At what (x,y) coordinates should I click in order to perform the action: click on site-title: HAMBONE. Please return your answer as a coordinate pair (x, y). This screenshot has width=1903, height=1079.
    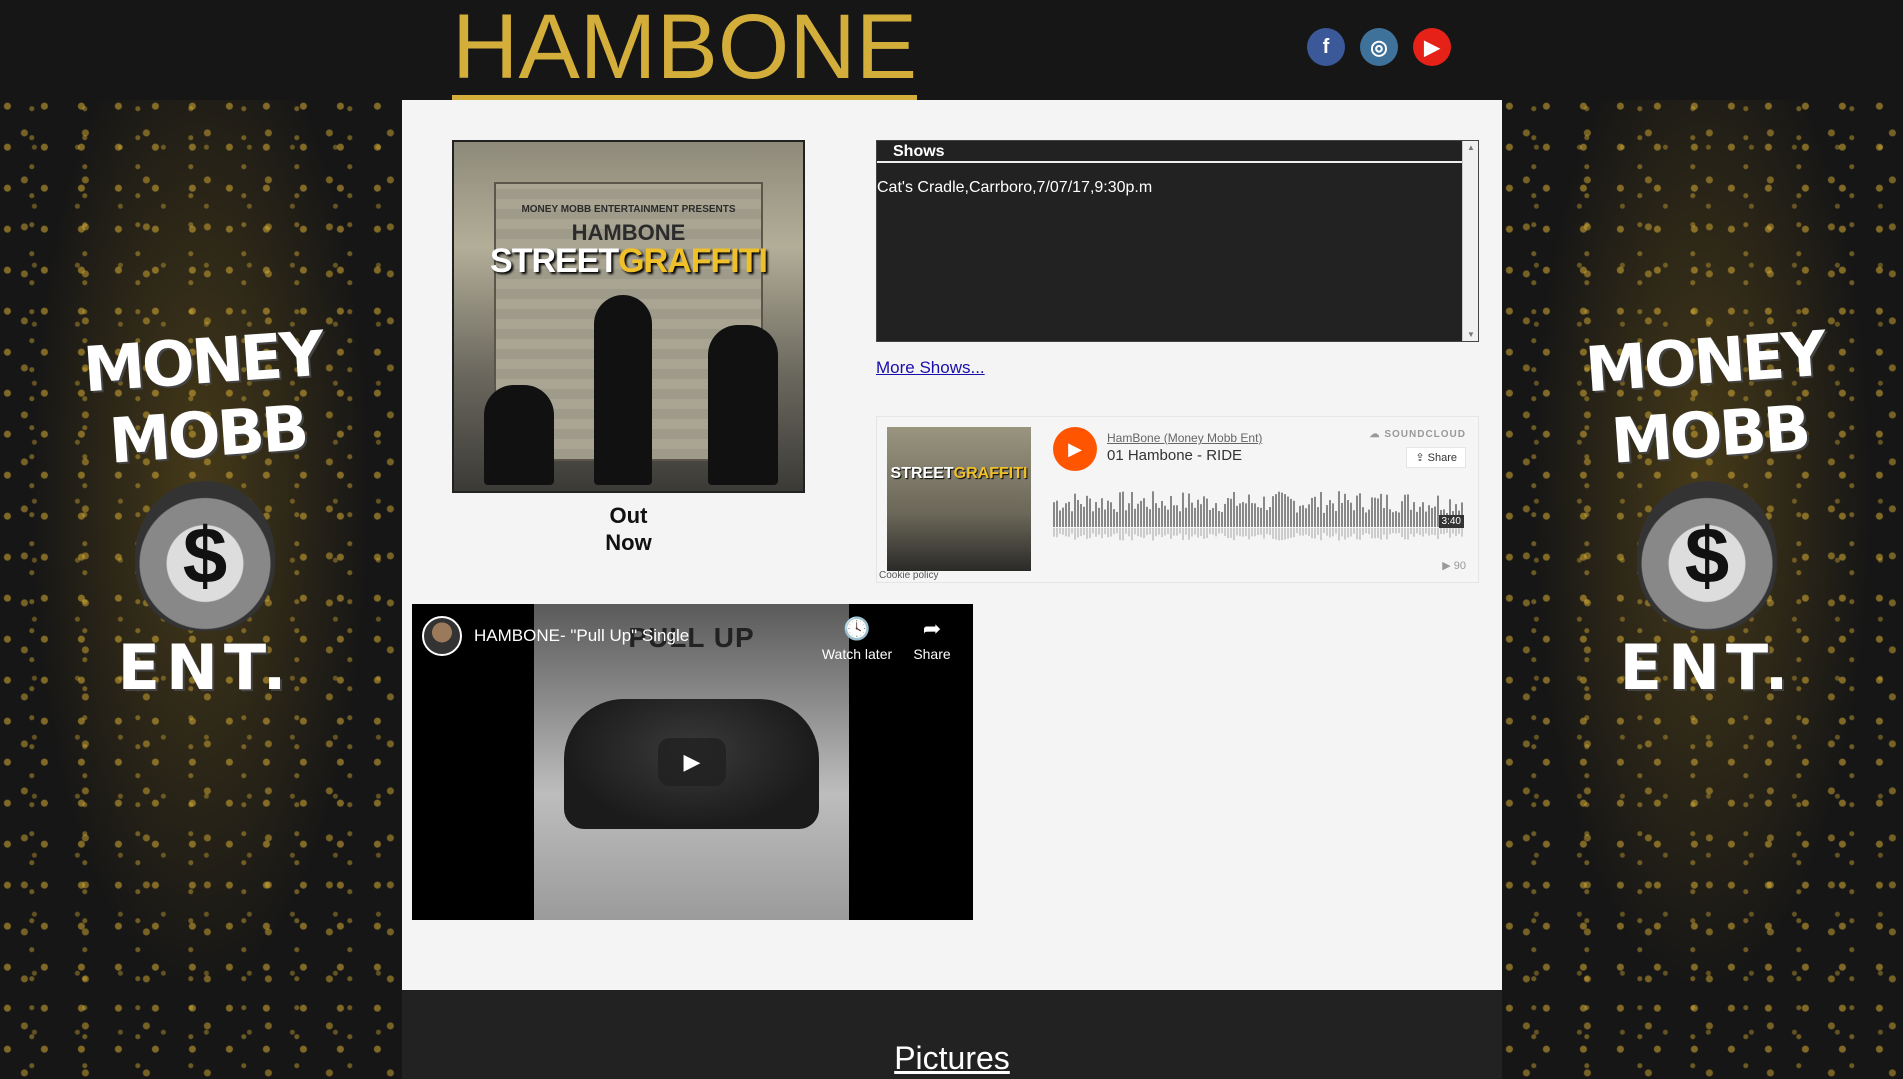
    Looking at the image, I should click on (685, 50).